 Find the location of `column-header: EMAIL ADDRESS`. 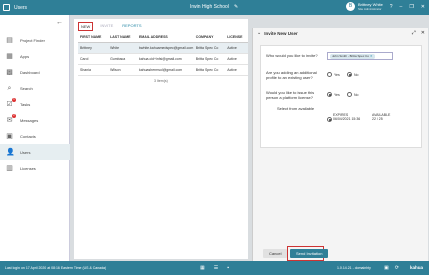

column-header: EMAIL ADDRESS is located at coordinates (165, 38).